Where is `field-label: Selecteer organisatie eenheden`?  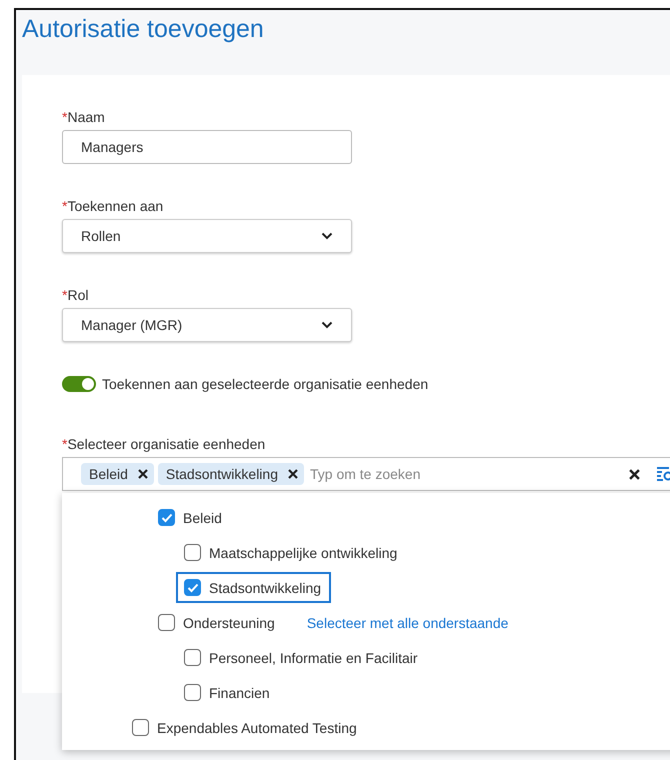 field-label: Selecteer organisatie eenheden is located at coordinates (166, 444).